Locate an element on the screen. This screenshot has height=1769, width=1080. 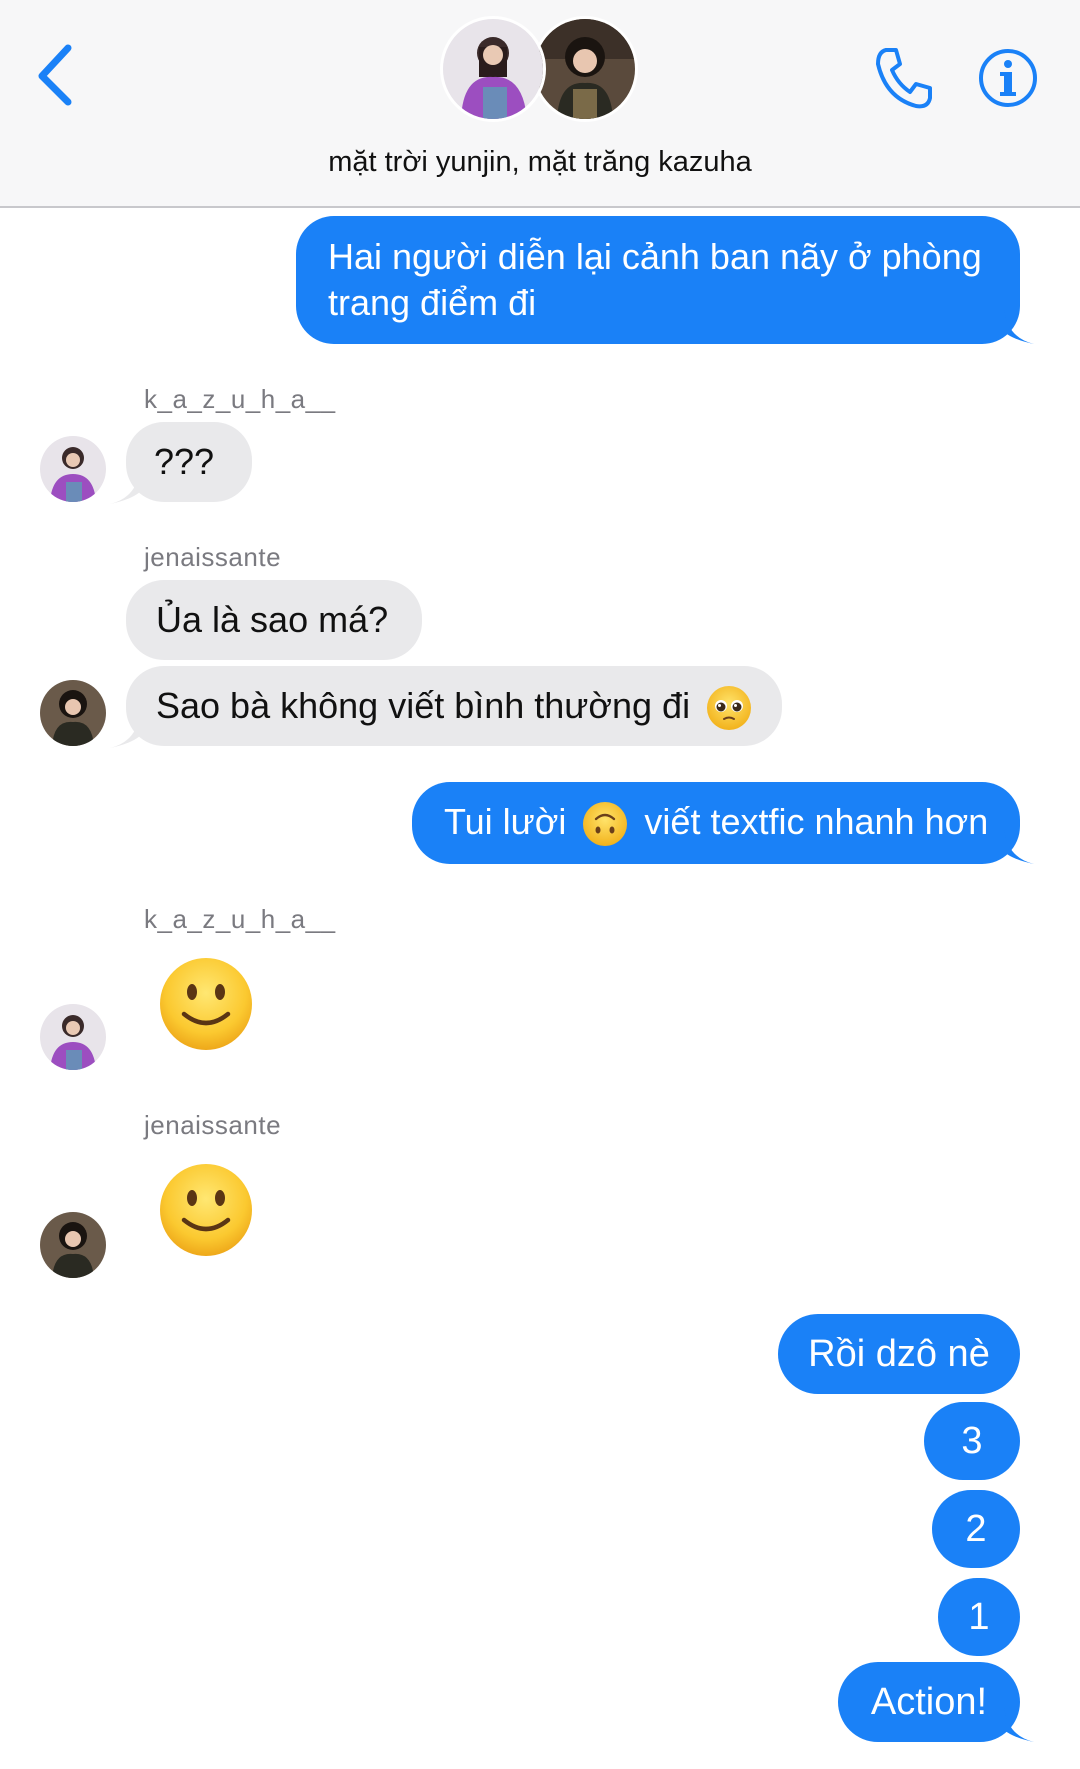
phone-icon is located at coordinates (904, 78).